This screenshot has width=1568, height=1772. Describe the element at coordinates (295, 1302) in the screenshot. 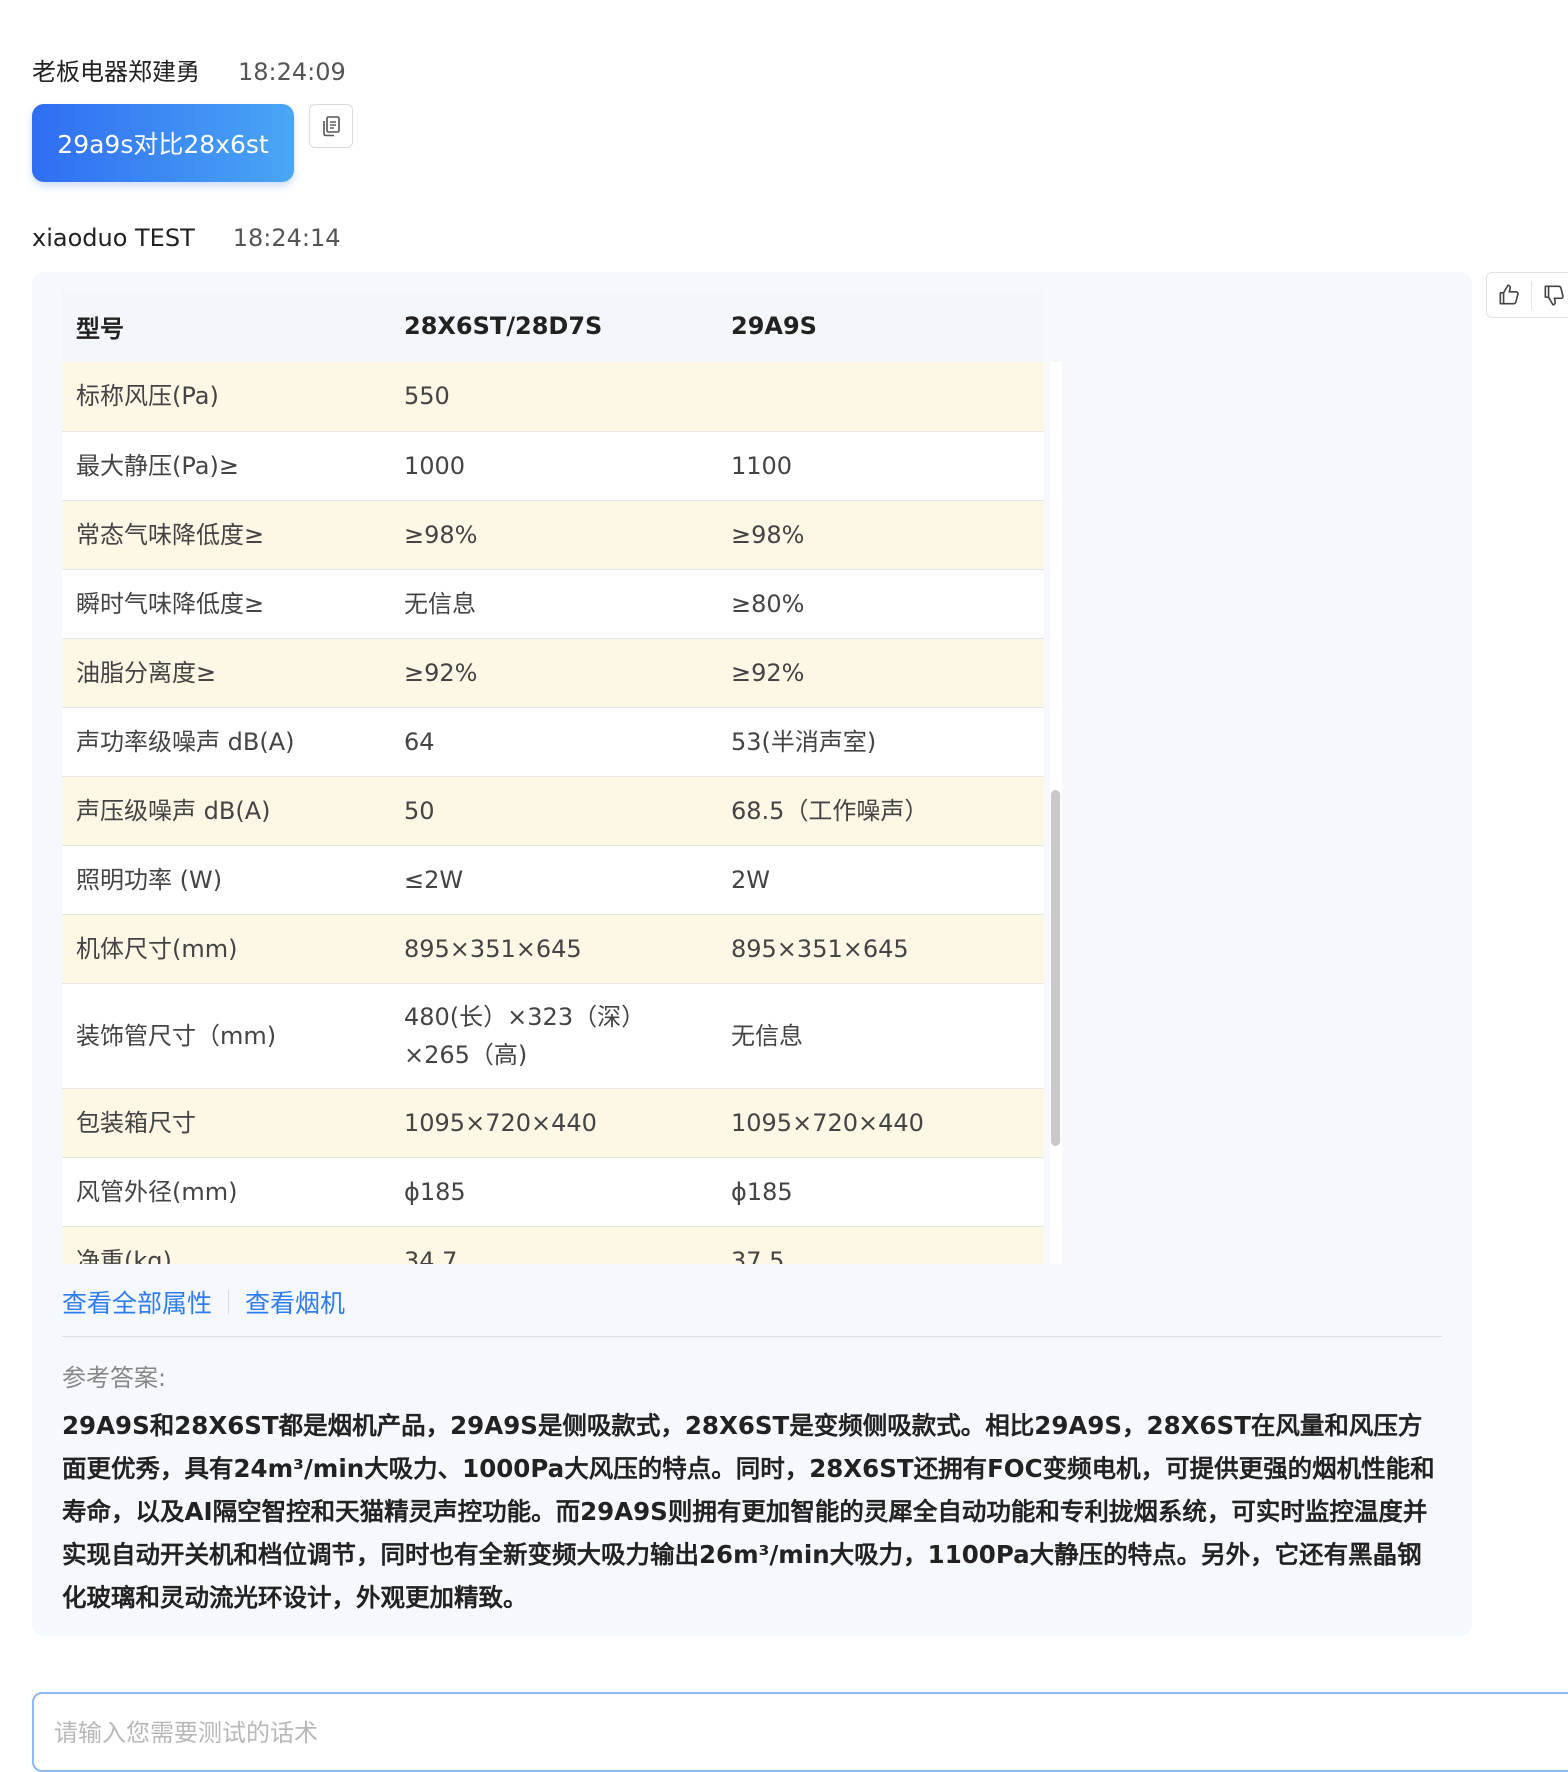

I see `view-hood-link: 查看烟机` at that location.